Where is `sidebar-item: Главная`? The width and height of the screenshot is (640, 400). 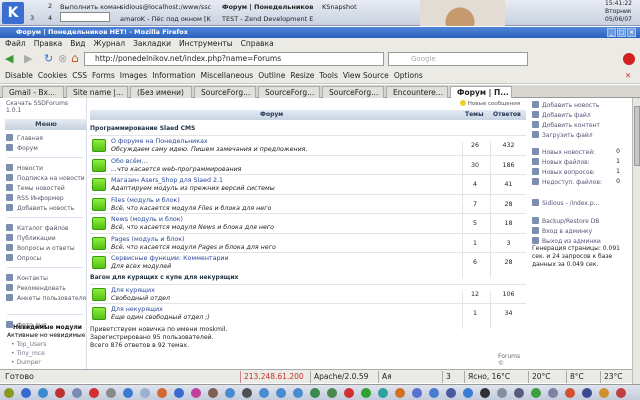 sidebar-item: Главная is located at coordinates (24, 138).